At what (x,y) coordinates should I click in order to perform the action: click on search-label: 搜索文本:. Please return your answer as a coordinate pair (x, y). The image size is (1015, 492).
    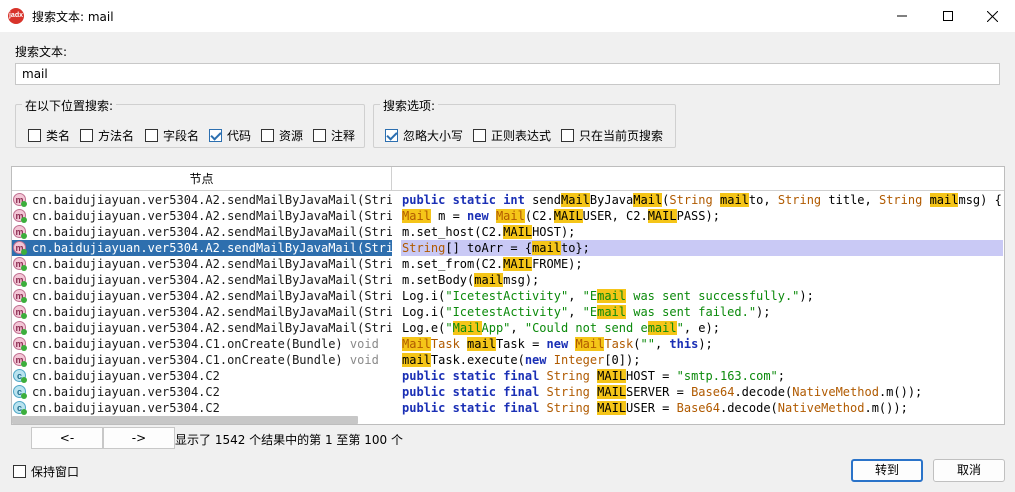
    Looking at the image, I should click on (41, 52).